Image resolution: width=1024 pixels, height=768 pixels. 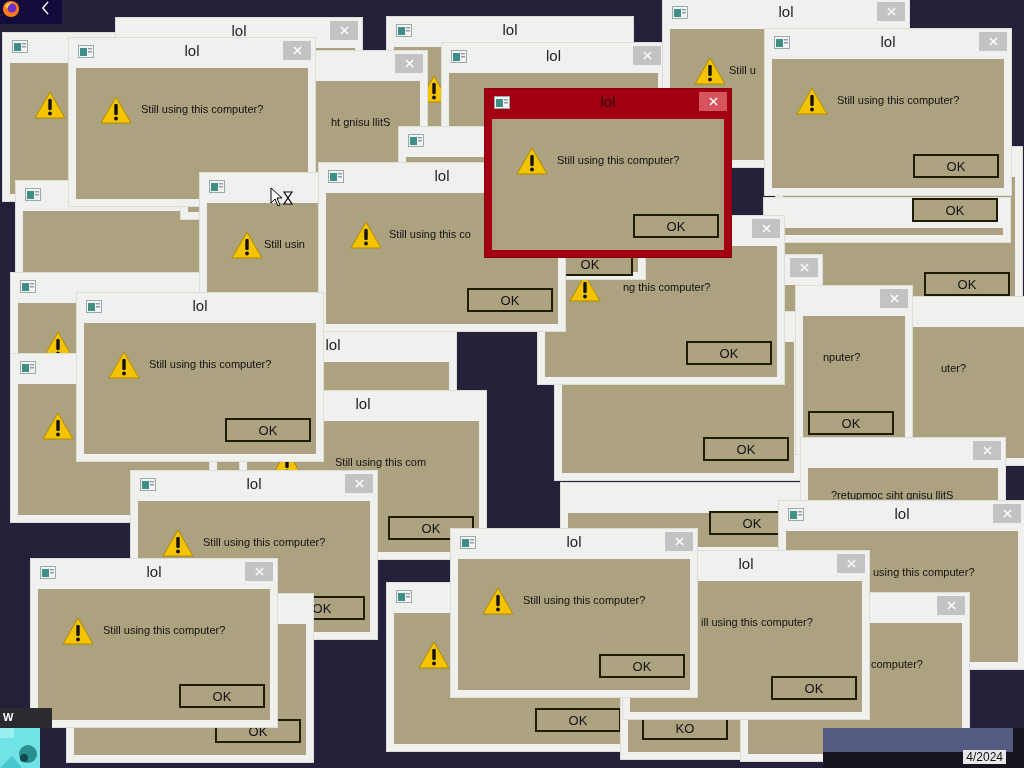 I want to click on dialog-message: Still using this co, so click(x=430, y=234).